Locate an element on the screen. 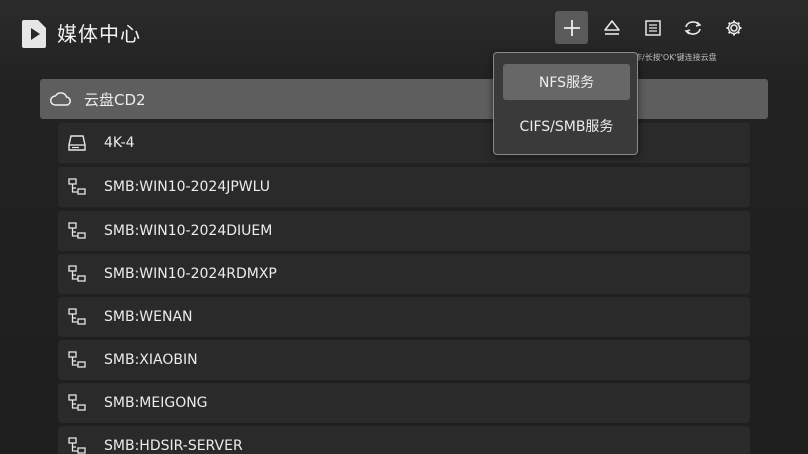  list-item-smb: SMB:WIN10-2024DIUEM is located at coordinates (404, 231).